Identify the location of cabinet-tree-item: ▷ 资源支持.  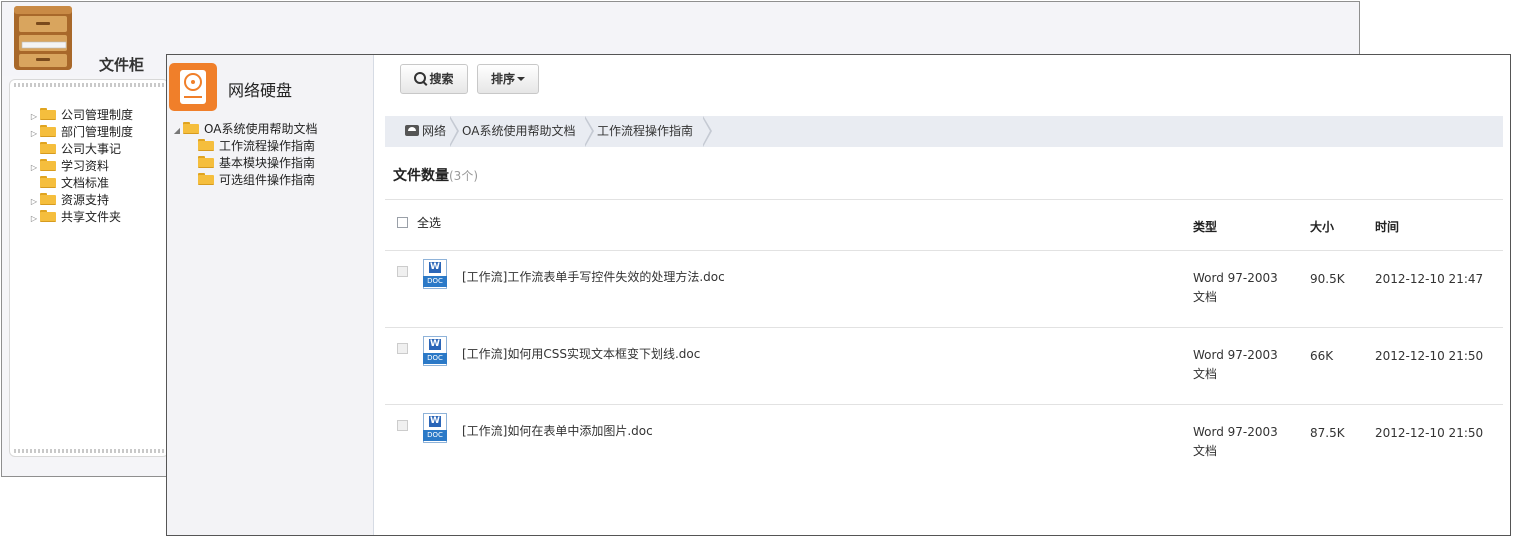
(80, 200).